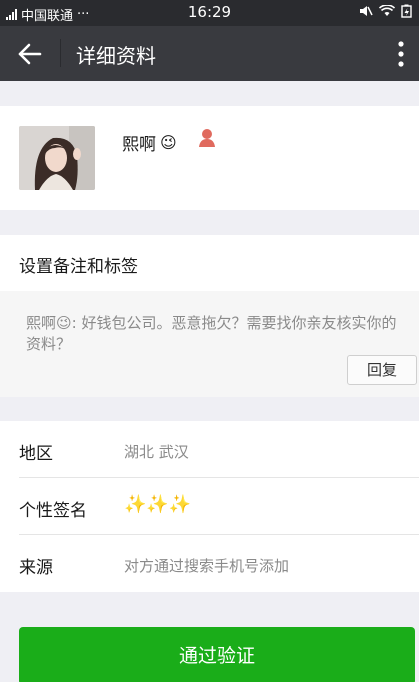 The image size is (419, 682). What do you see at coordinates (207, 566) in the screenshot?
I see `source-value: 对方通过搜索手机号添加` at bounding box center [207, 566].